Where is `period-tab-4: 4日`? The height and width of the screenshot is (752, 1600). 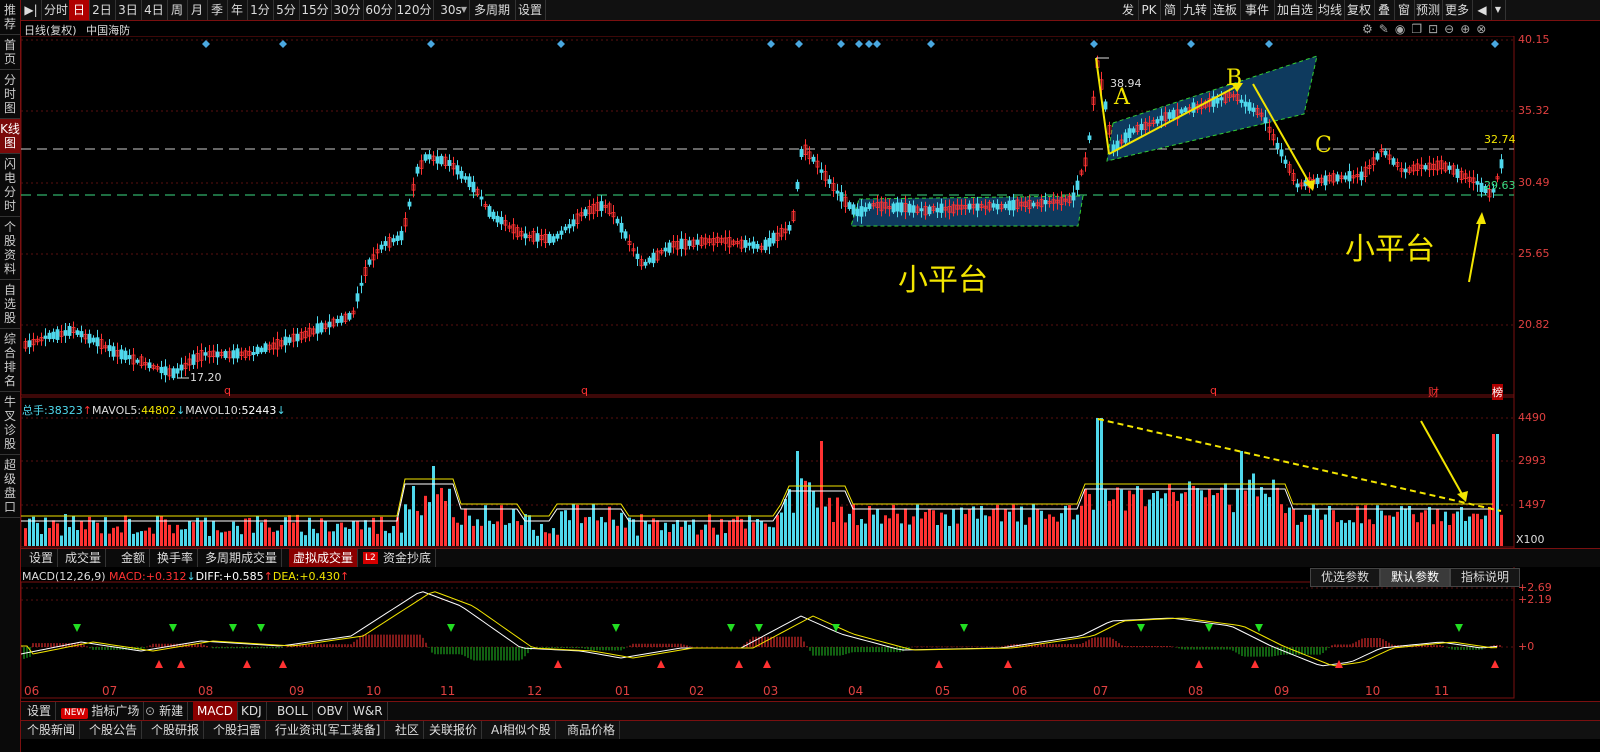 period-tab-4: 4日 is located at coordinates (154, 10).